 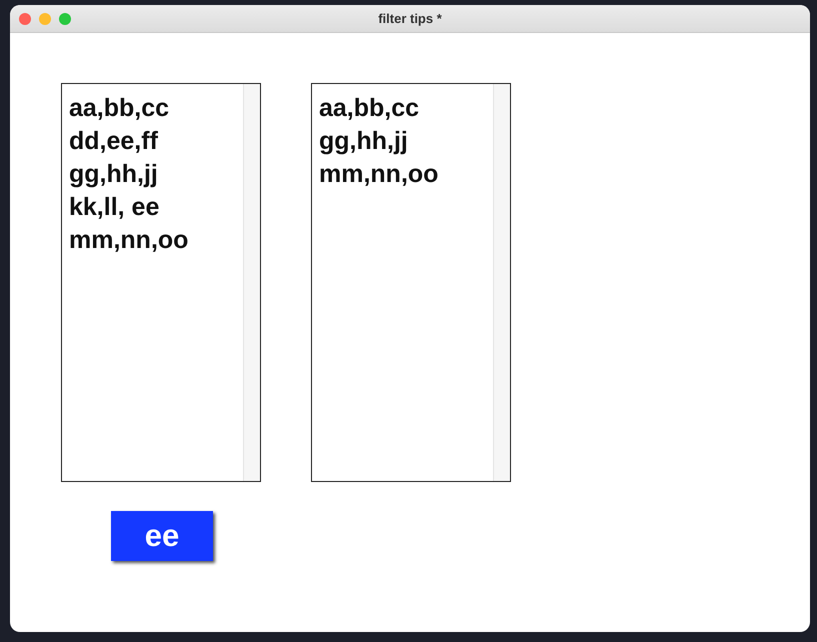 I want to click on zoom-button, so click(x=65, y=18).